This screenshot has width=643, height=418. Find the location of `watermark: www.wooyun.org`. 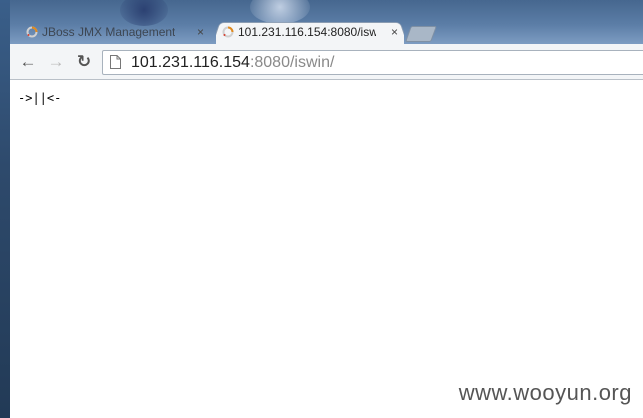

watermark: www.wooyun.org is located at coordinates (545, 392).